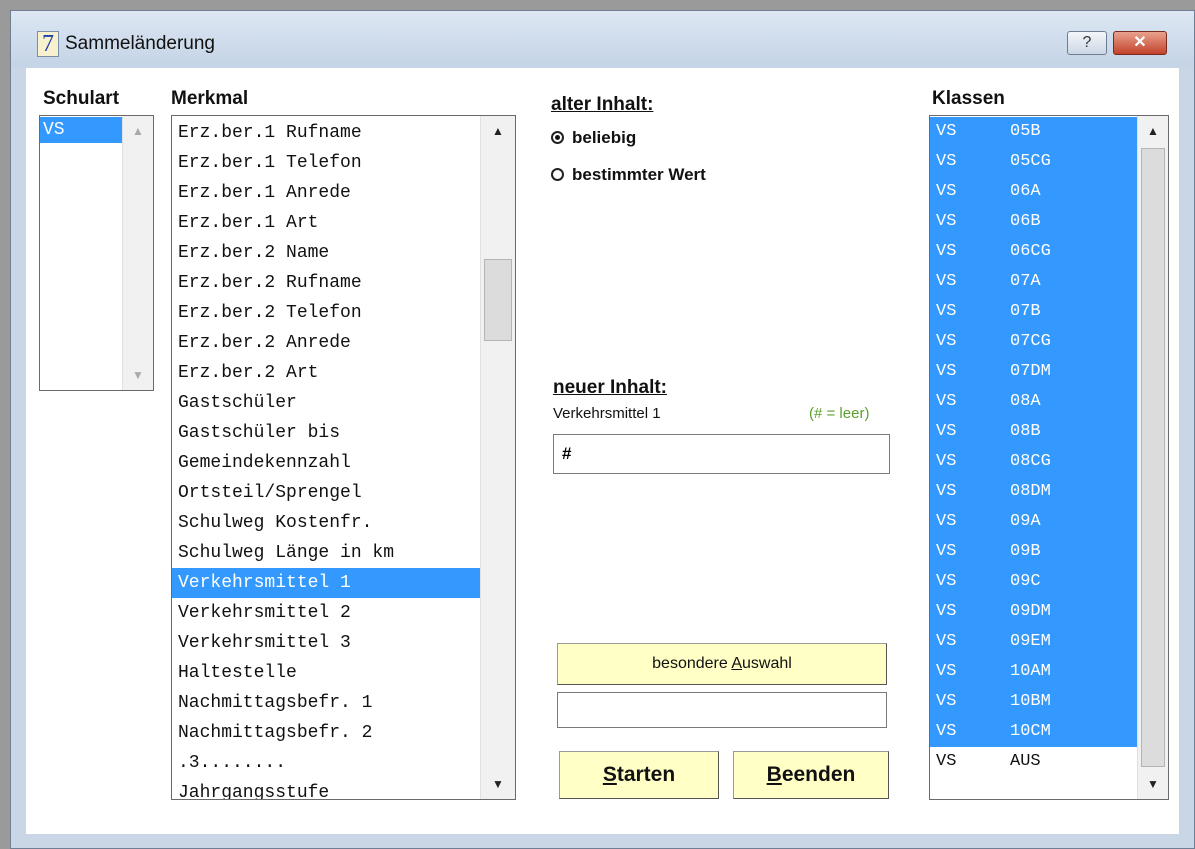  Describe the element at coordinates (1030, 671) in the screenshot. I see `klassen-item-klasse: 10AM` at that location.